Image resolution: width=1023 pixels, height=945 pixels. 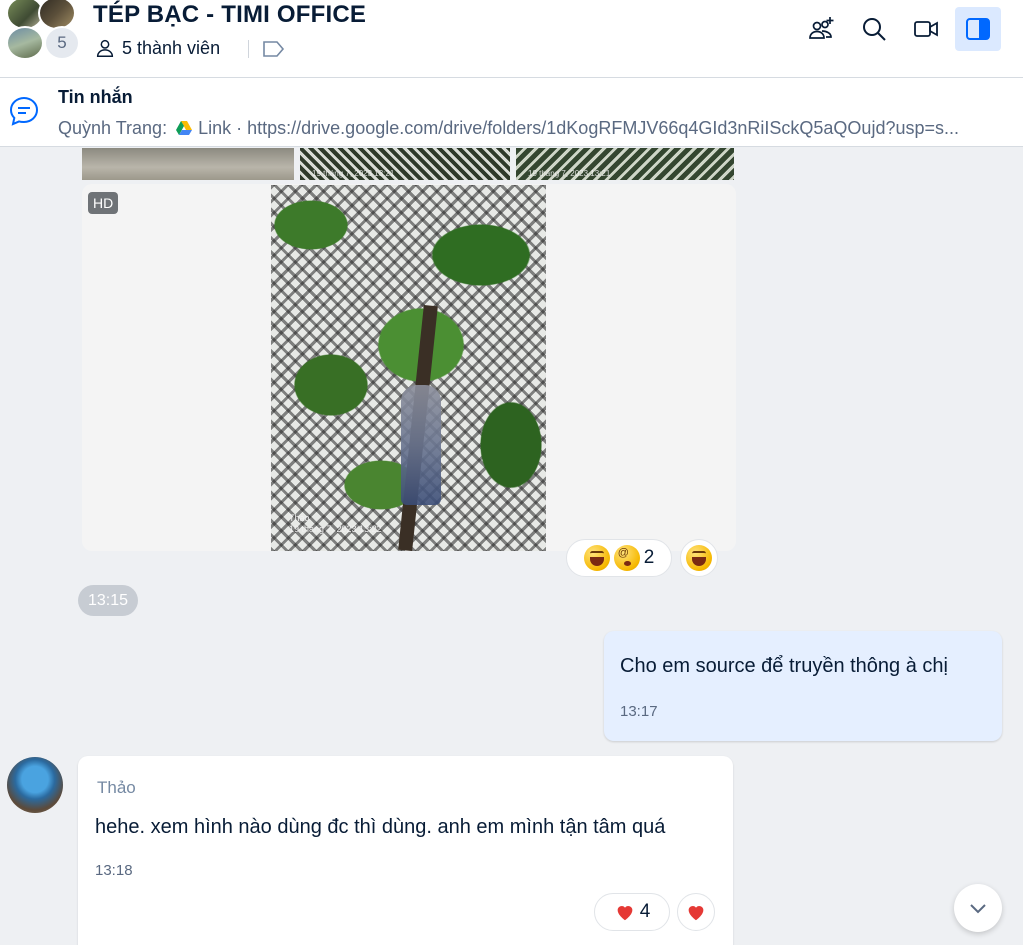 I want to click on photo-tree: Thảo 19 tháng 7, 2023 13:22, so click(x=408, y=368).